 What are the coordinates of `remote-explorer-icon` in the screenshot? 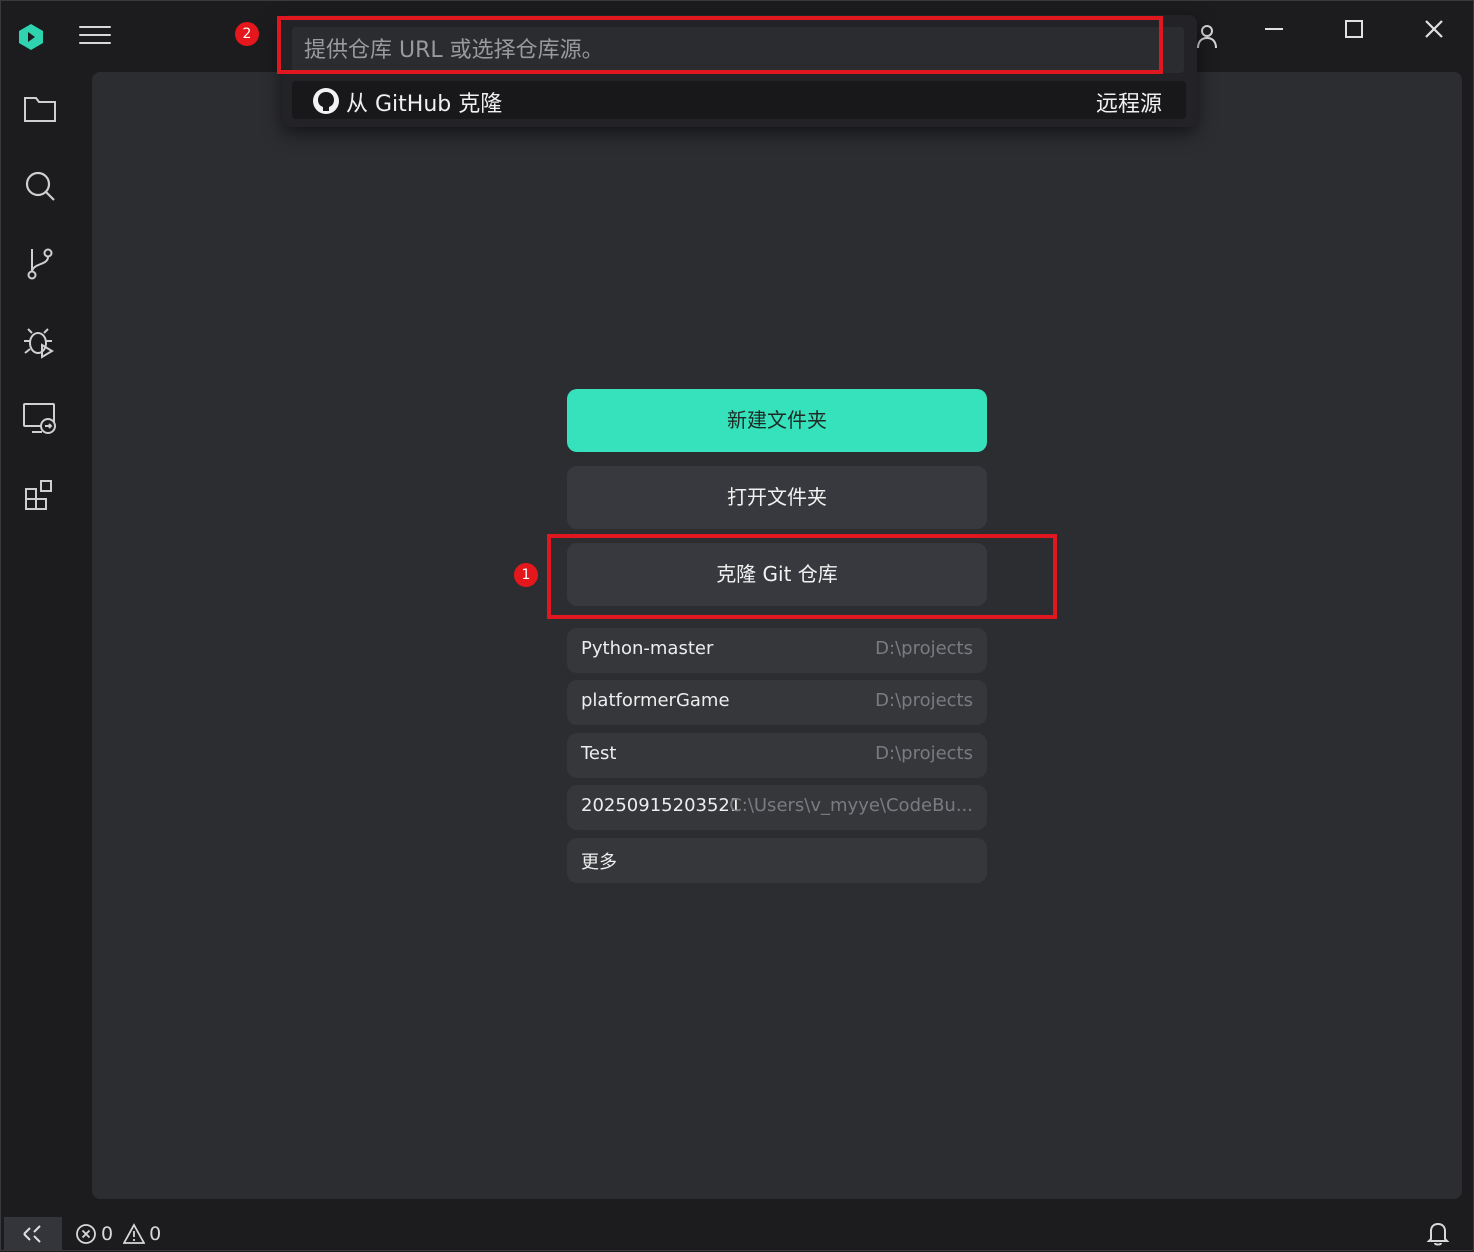 It's located at (40, 418).